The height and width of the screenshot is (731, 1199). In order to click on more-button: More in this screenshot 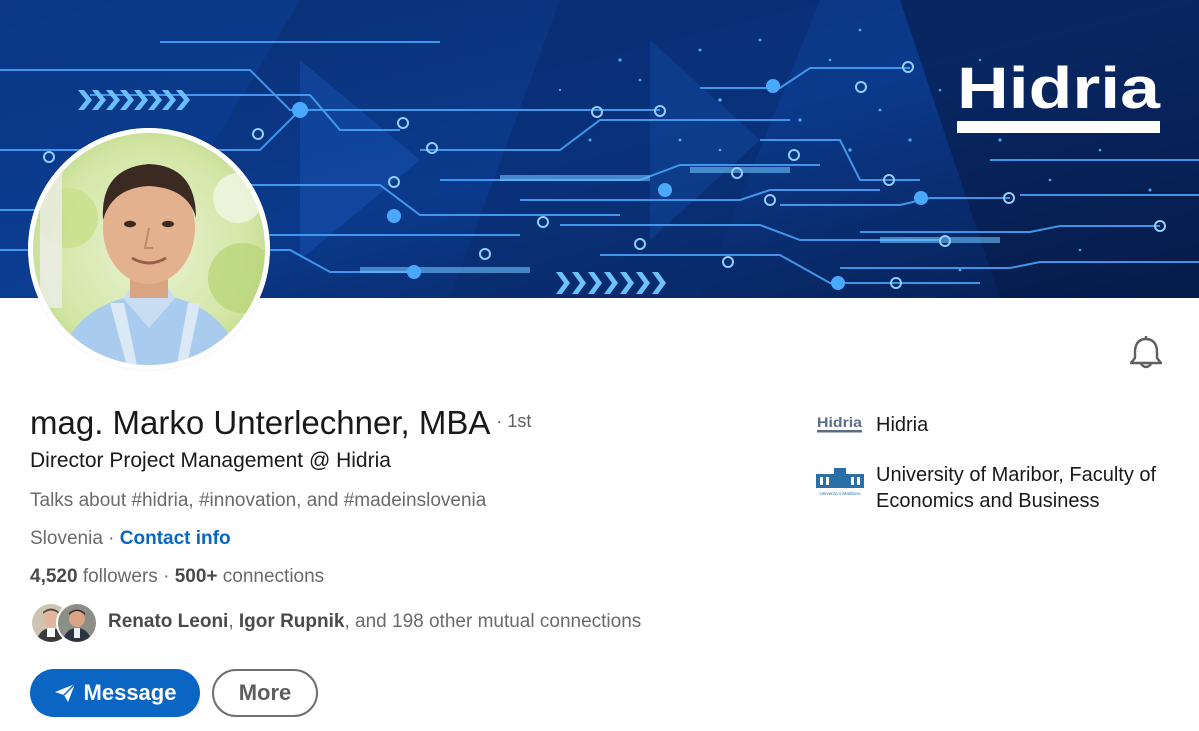, I will do `click(265, 693)`.